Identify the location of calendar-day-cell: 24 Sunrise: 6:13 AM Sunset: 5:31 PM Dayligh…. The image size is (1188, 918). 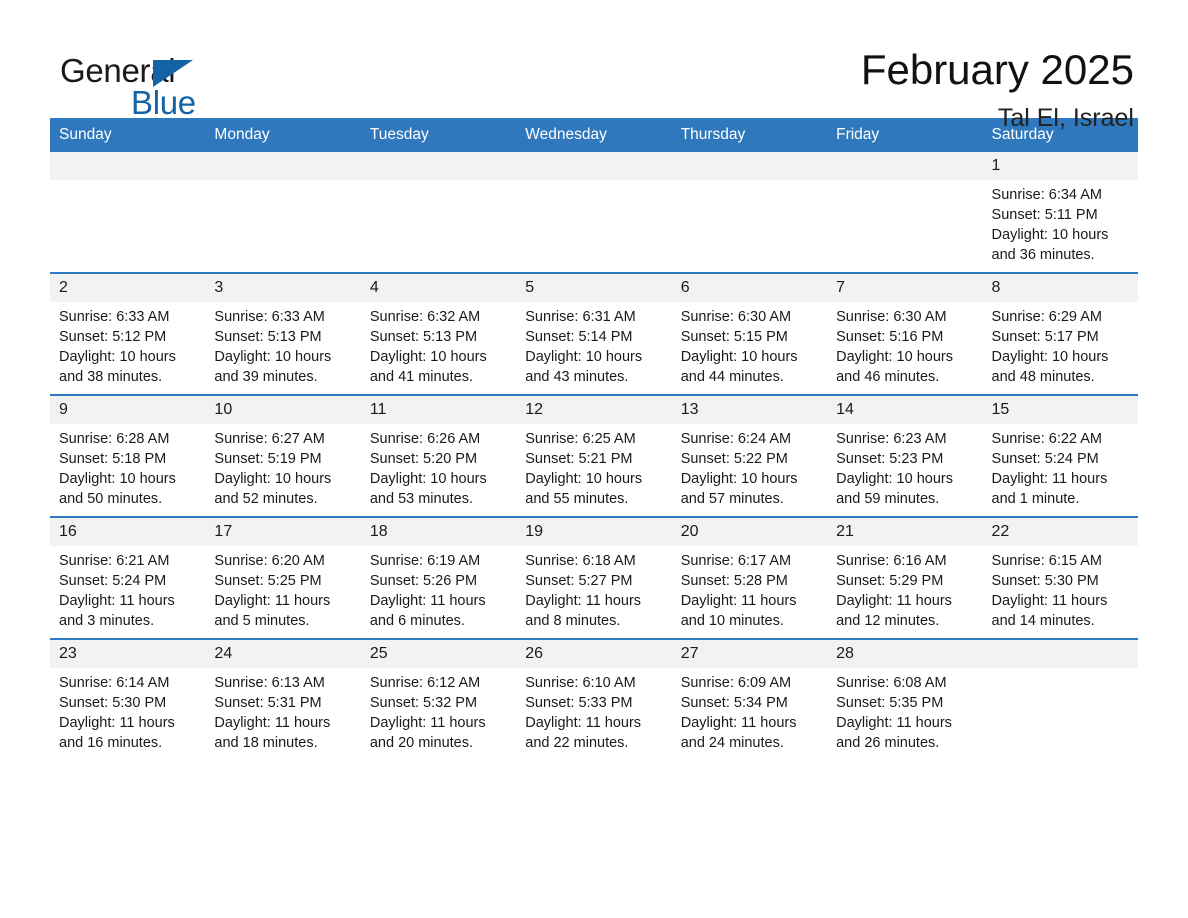
(283, 699).